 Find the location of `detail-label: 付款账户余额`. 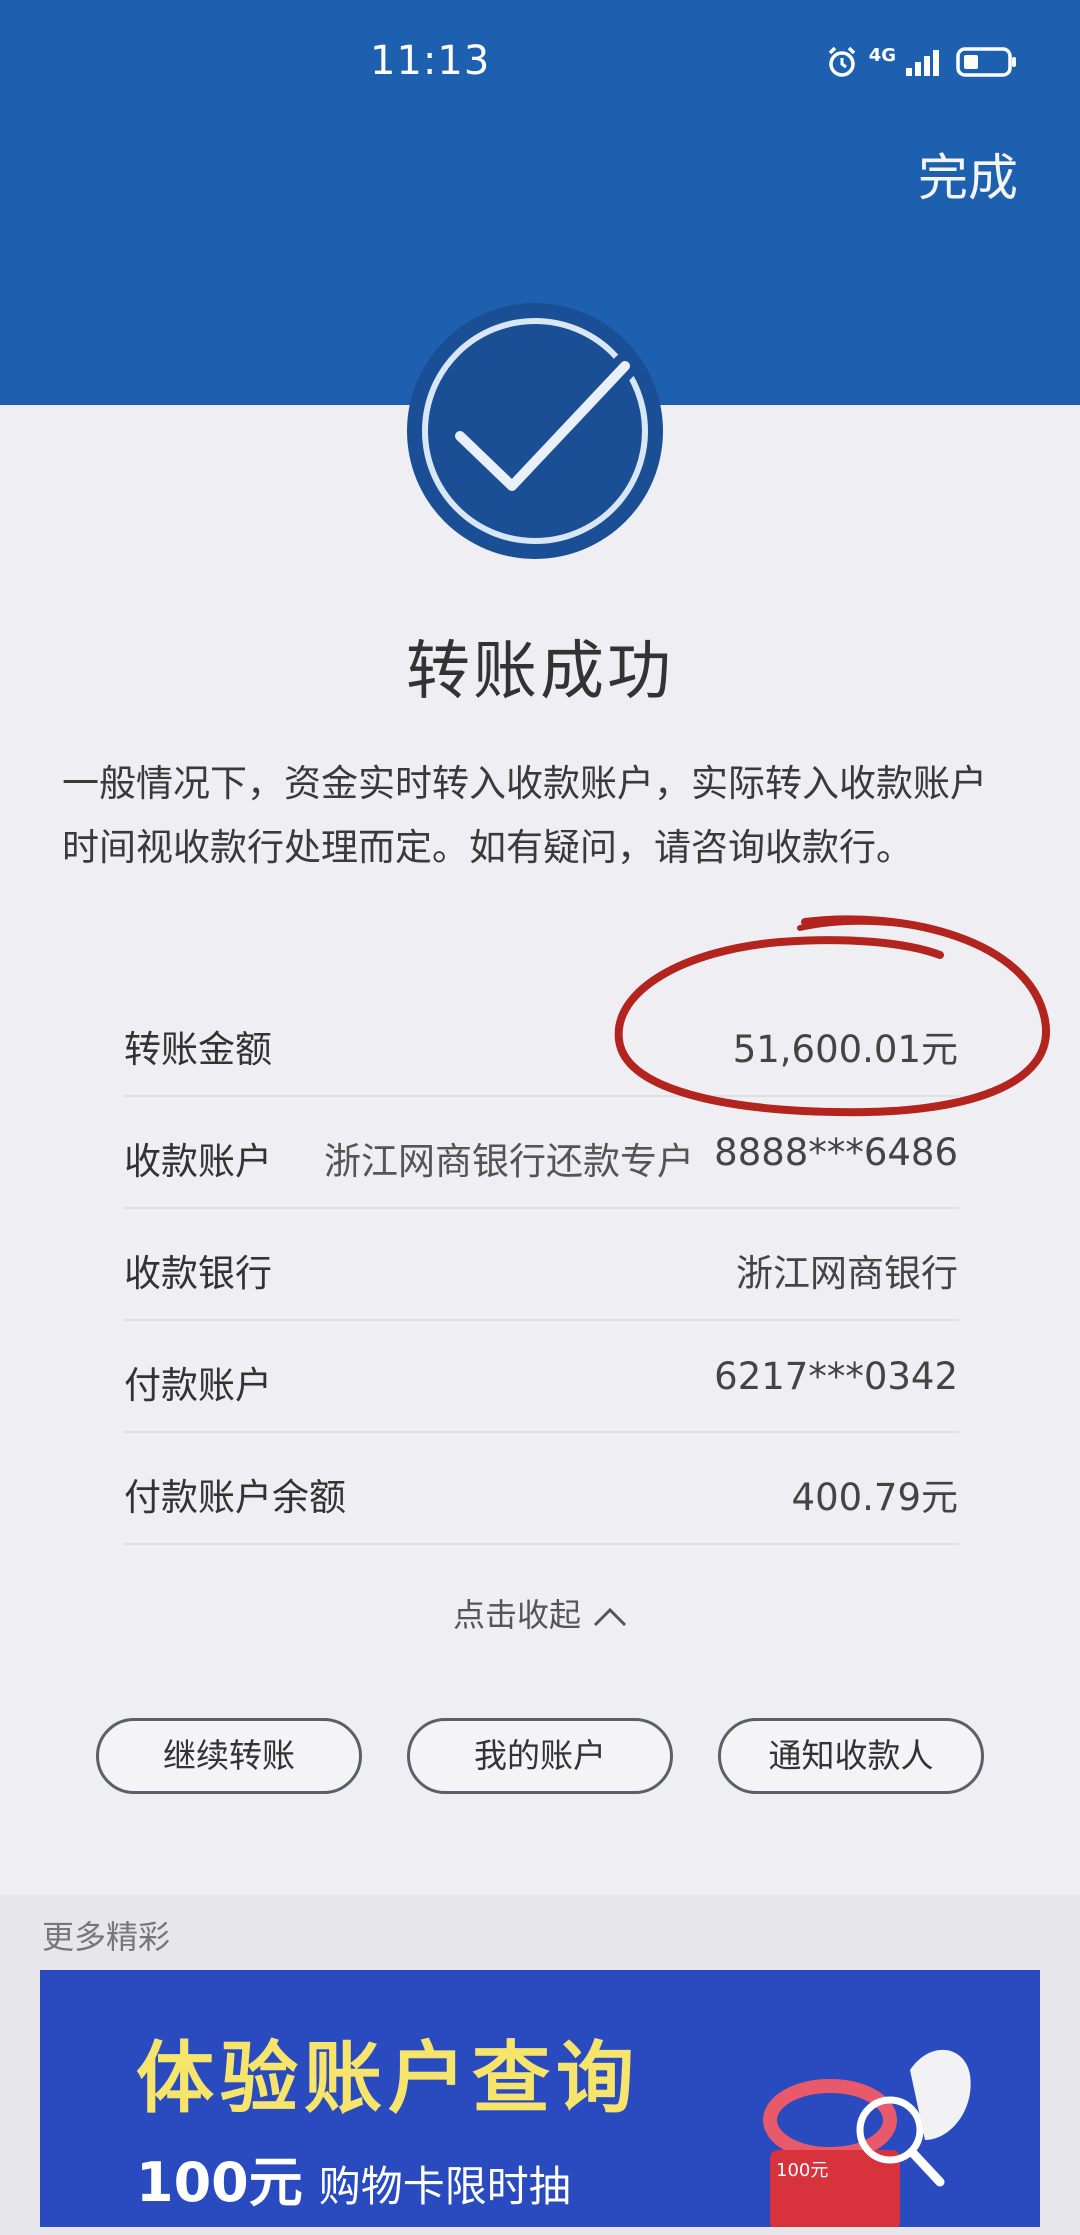

detail-label: 付款账户余额 is located at coordinates (235, 1497).